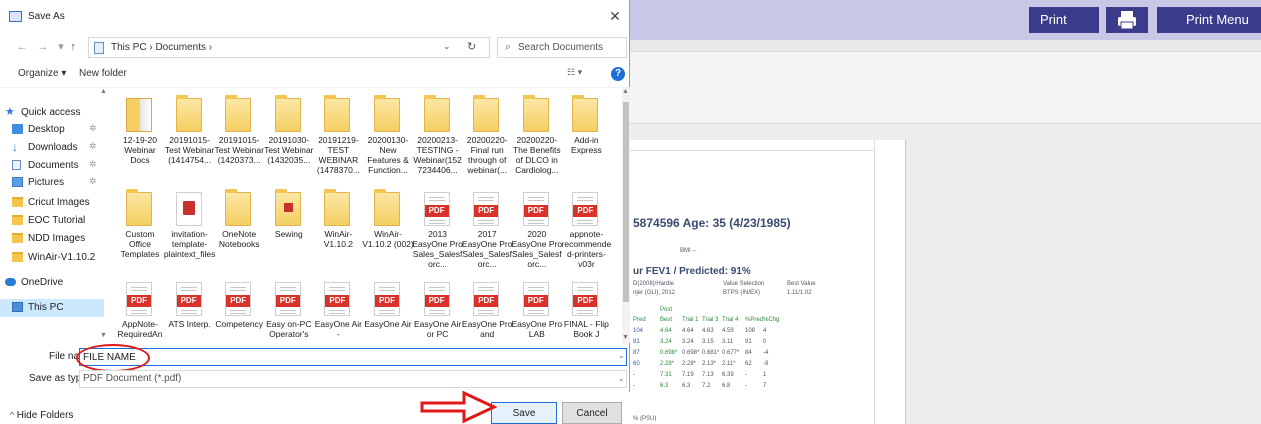 Image resolution: width=1261 pixels, height=424 pixels. I want to click on nav-item: WinAir-V1.10.2, so click(56, 258).